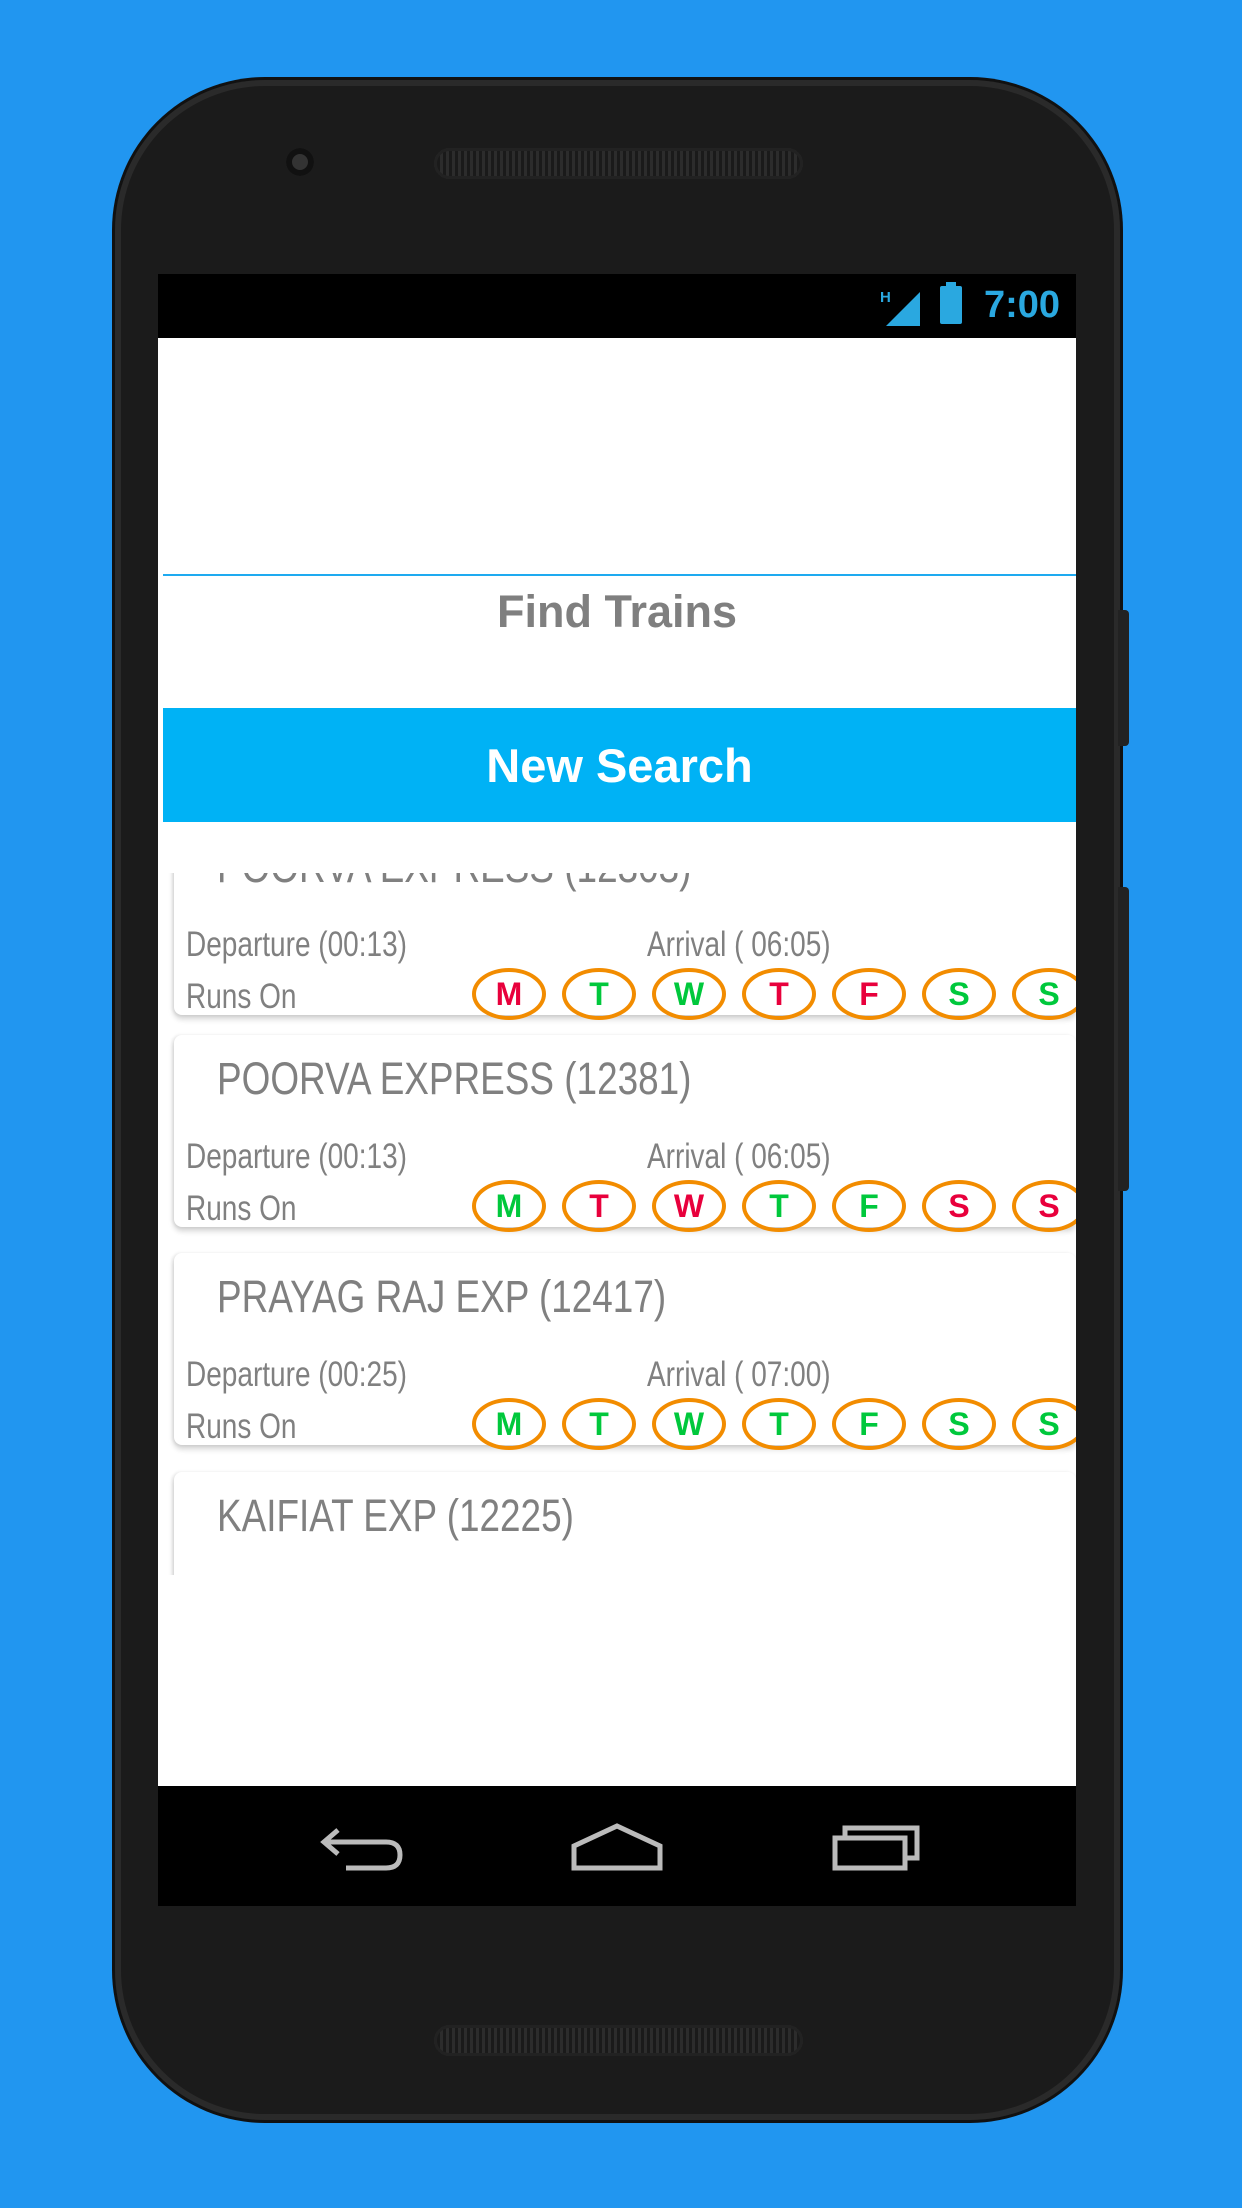 This screenshot has width=1242, height=2208. What do you see at coordinates (454, 1078) in the screenshot?
I see `train-name: POORVA EXPRESS (12381)` at bounding box center [454, 1078].